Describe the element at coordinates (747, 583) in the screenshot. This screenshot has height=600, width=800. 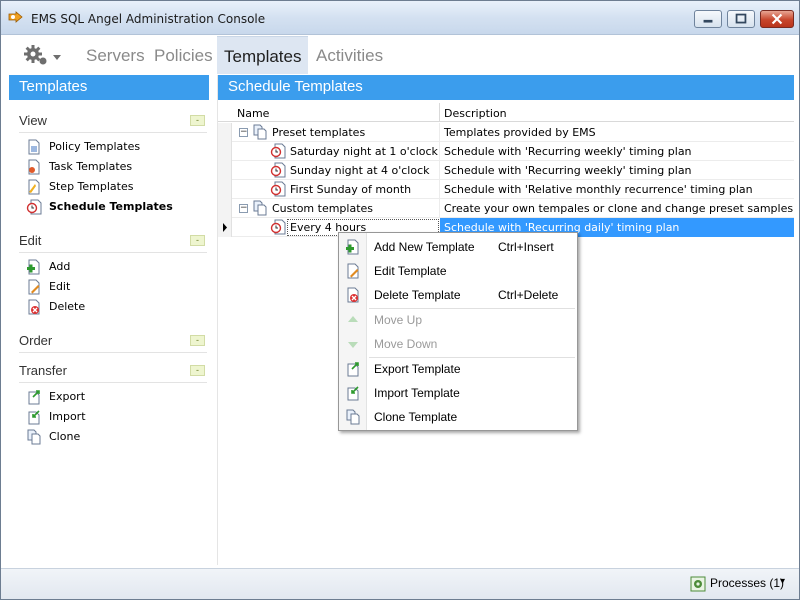
I see `processes-label: Processes (1)` at that location.